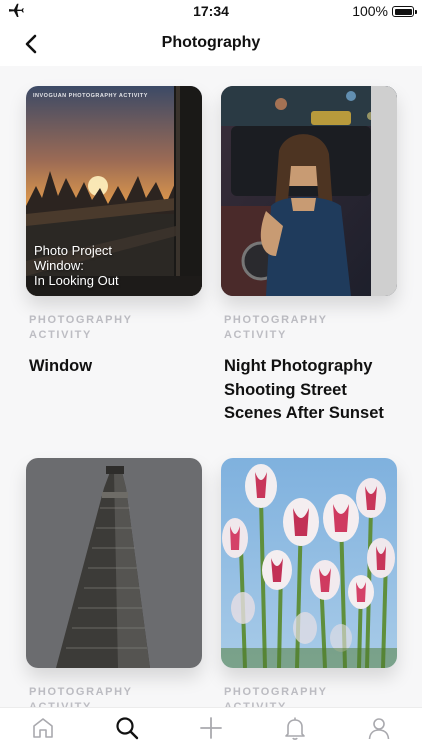  Describe the element at coordinates (404, 11) in the screenshot. I see `battery-icon` at that location.